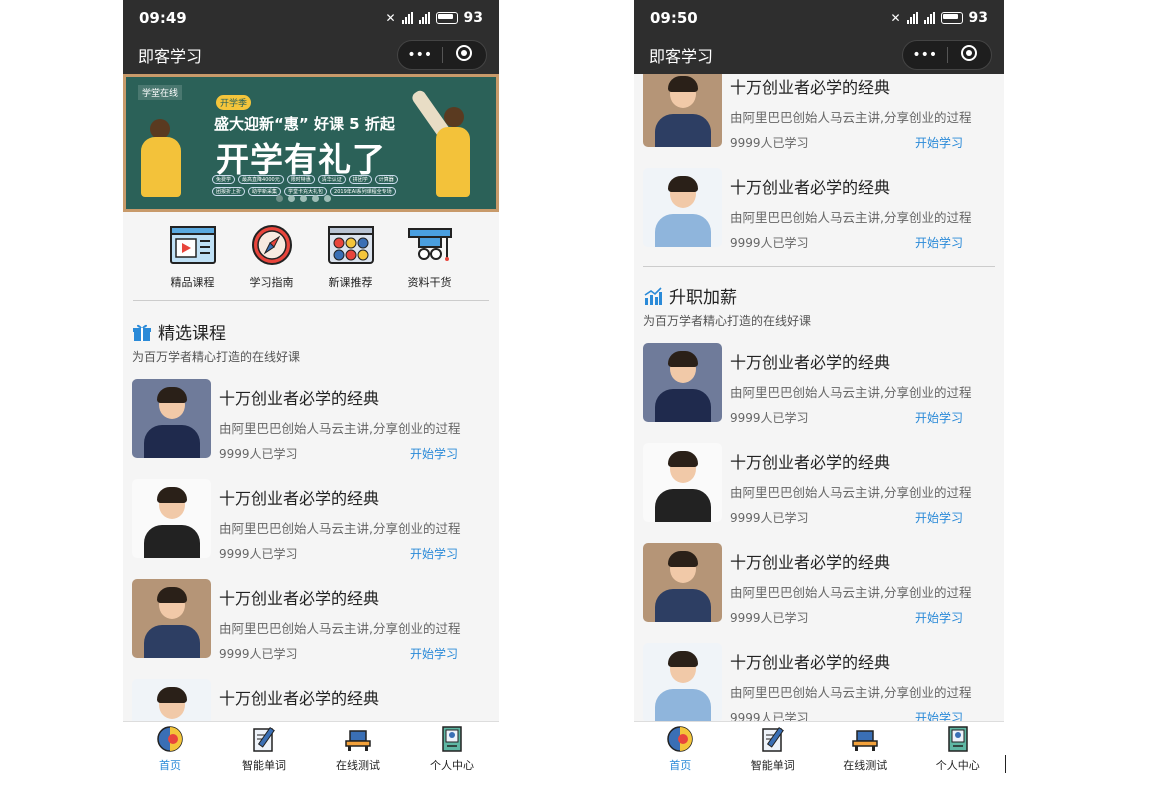 The width and height of the screenshot is (1173, 796). What do you see at coordinates (453, 162) in the screenshot?
I see `student-illustration` at bounding box center [453, 162].